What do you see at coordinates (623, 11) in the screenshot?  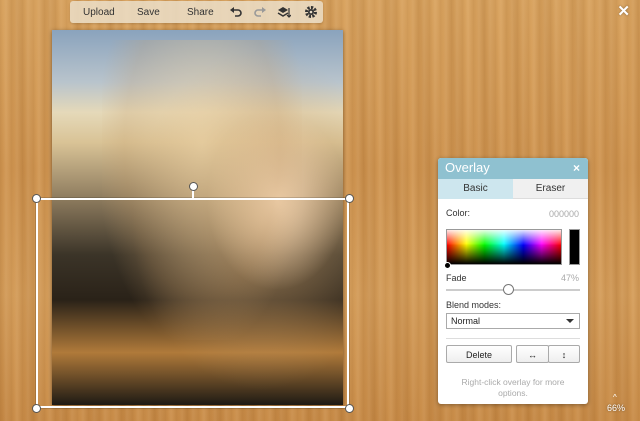 I see `close-editor-icon: ✕` at bounding box center [623, 11].